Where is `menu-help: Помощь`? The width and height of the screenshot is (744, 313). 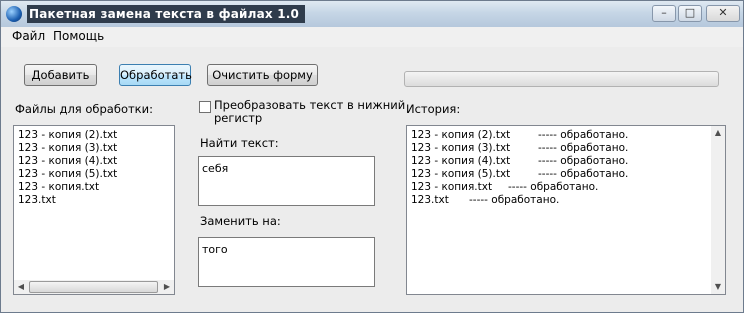 menu-help: Помощь is located at coordinates (78, 36).